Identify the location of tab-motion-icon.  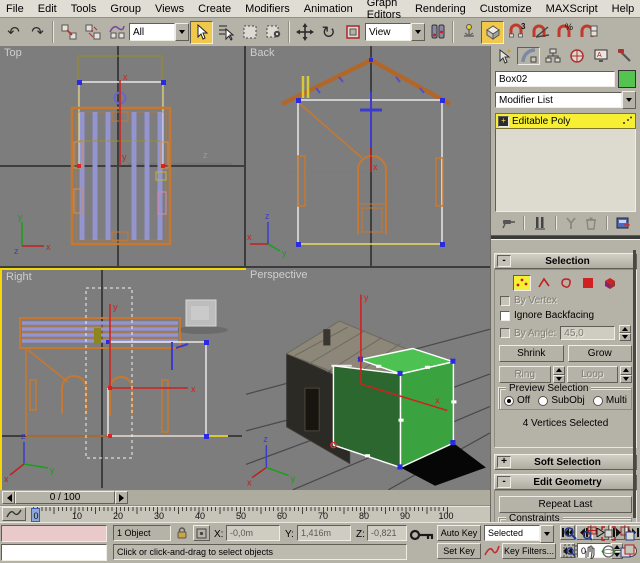
(576, 56).